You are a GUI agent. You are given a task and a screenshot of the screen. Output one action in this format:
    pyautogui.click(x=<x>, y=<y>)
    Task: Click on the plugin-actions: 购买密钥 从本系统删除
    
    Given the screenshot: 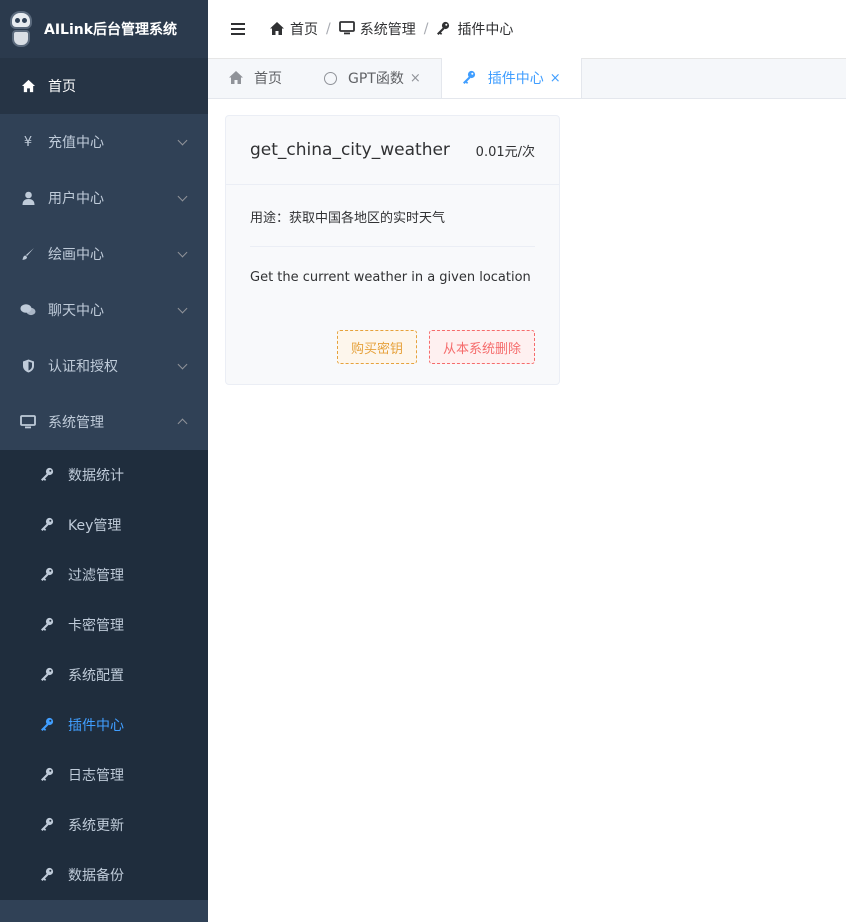 What is the action you would take?
    pyautogui.click(x=392, y=347)
    